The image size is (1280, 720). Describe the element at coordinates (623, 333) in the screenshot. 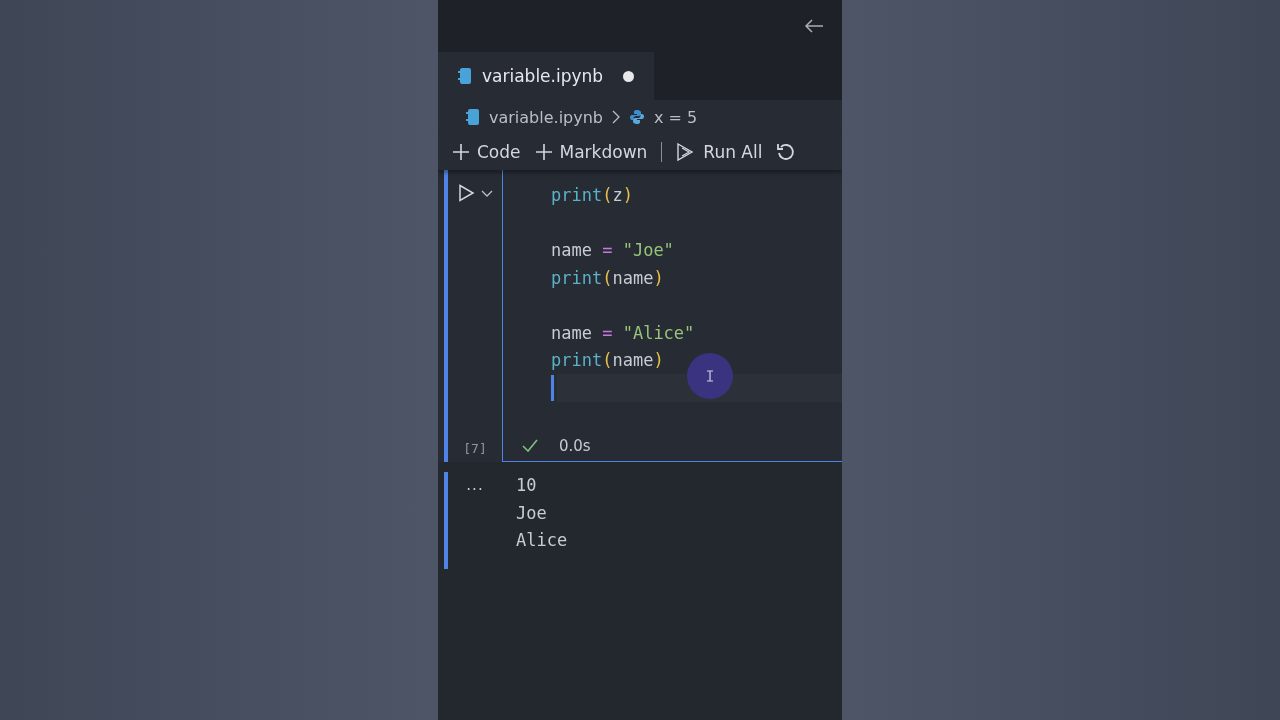

I see `code-line: name = "Alice"` at that location.